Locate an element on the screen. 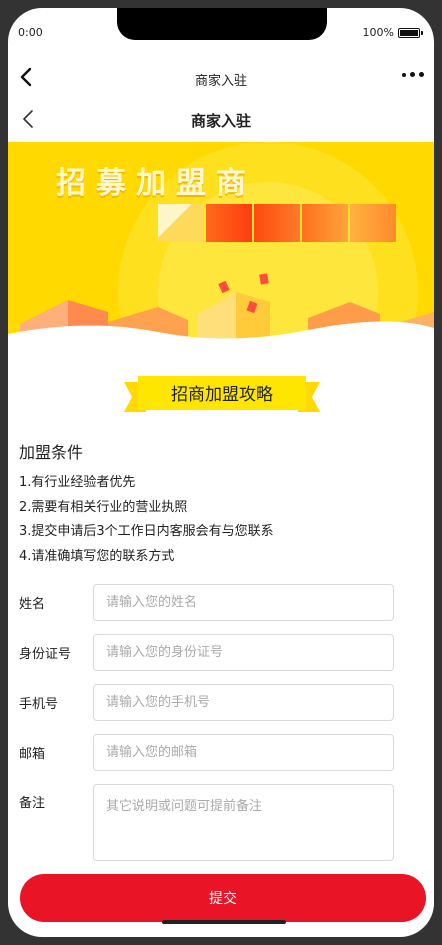 This screenshot has height=945, width=442. email-input is located at coordinates (243, 752).